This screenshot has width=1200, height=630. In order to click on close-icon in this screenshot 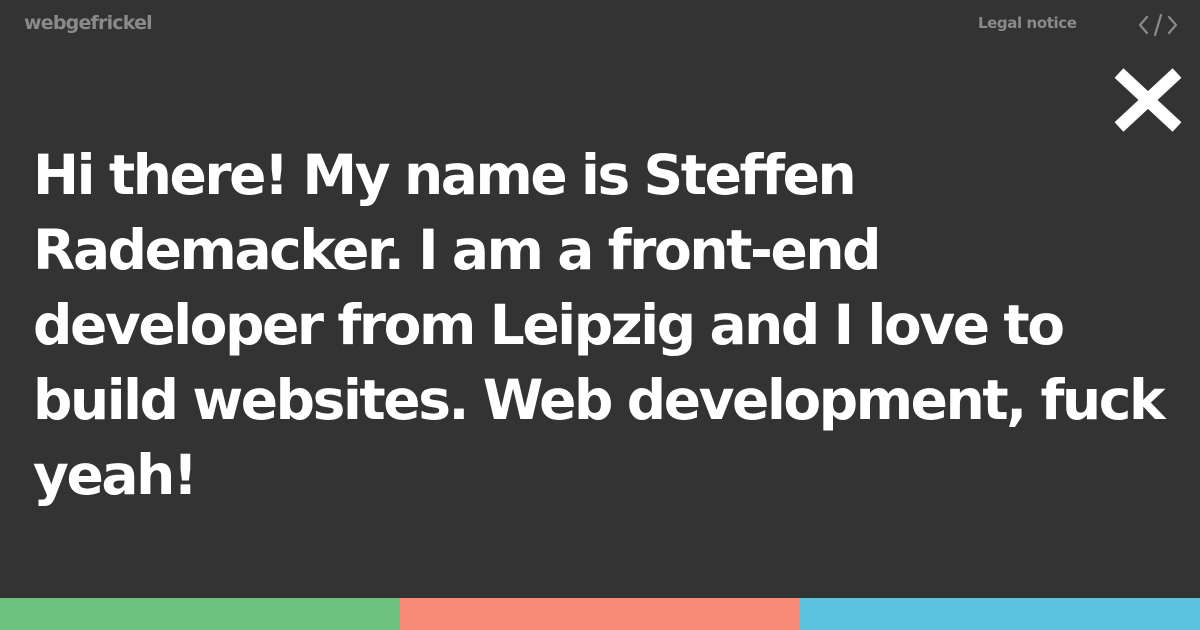, I will do `click(1148, 100)`.